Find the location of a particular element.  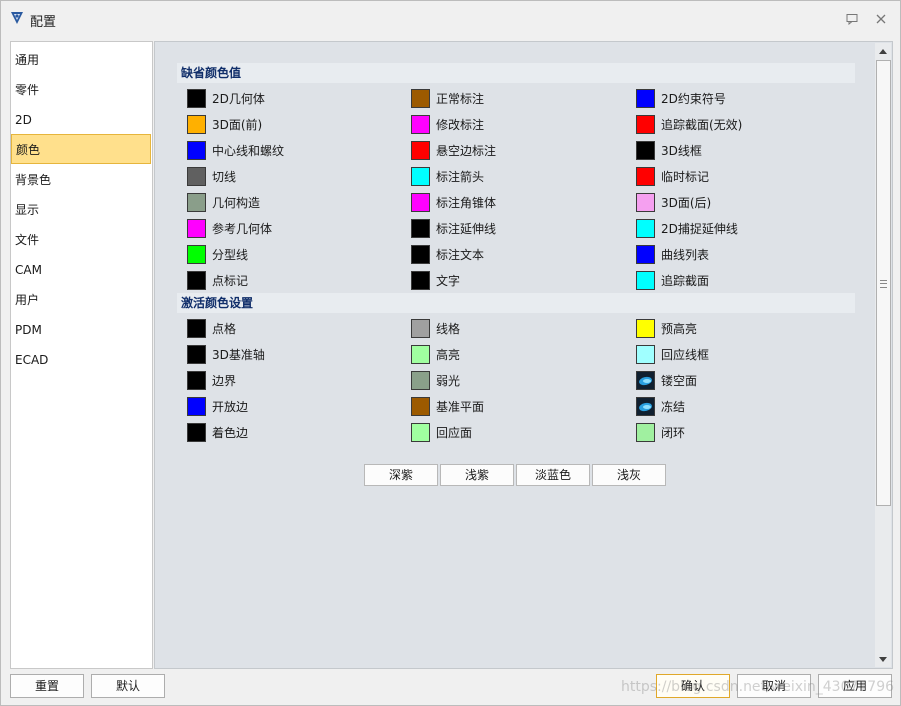

color-item-shaded-edge: 着色边 is located at coordinates (217, 432).